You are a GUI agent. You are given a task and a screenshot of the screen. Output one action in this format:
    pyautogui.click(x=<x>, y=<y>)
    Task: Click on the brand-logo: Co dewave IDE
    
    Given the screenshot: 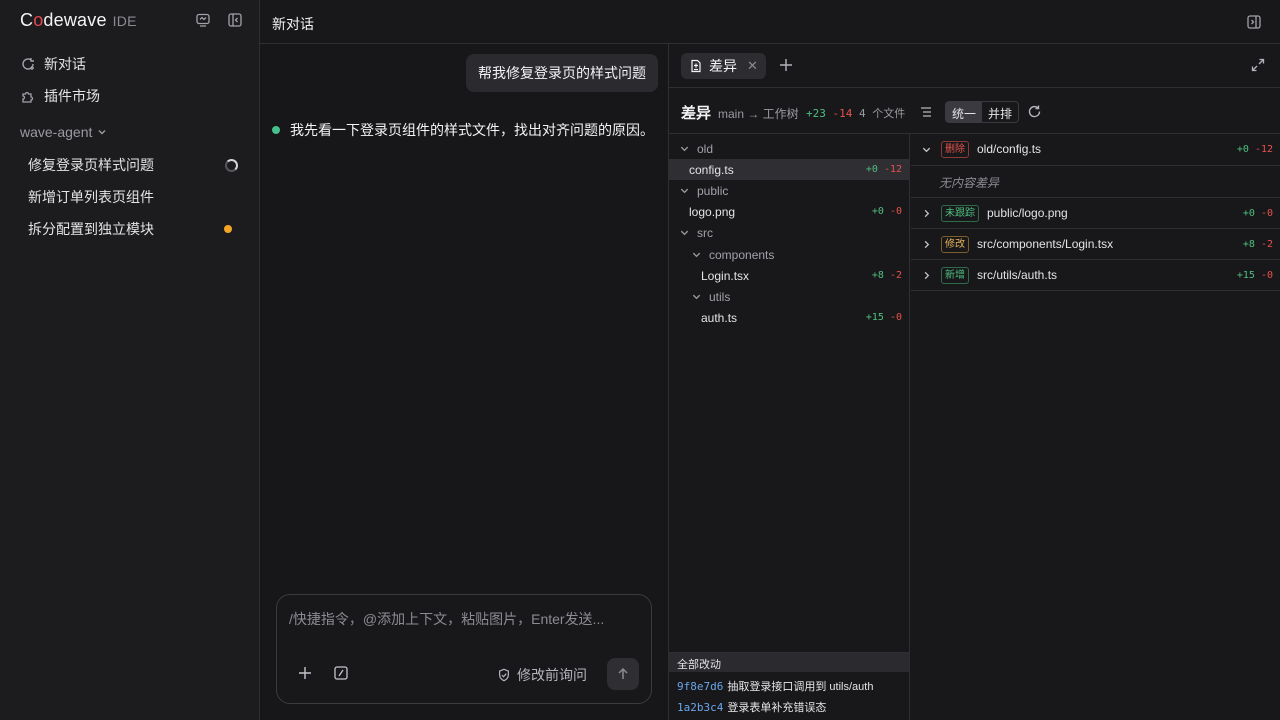 What is the action you would take?
    pyautogui.click(x=78, y=21)
    